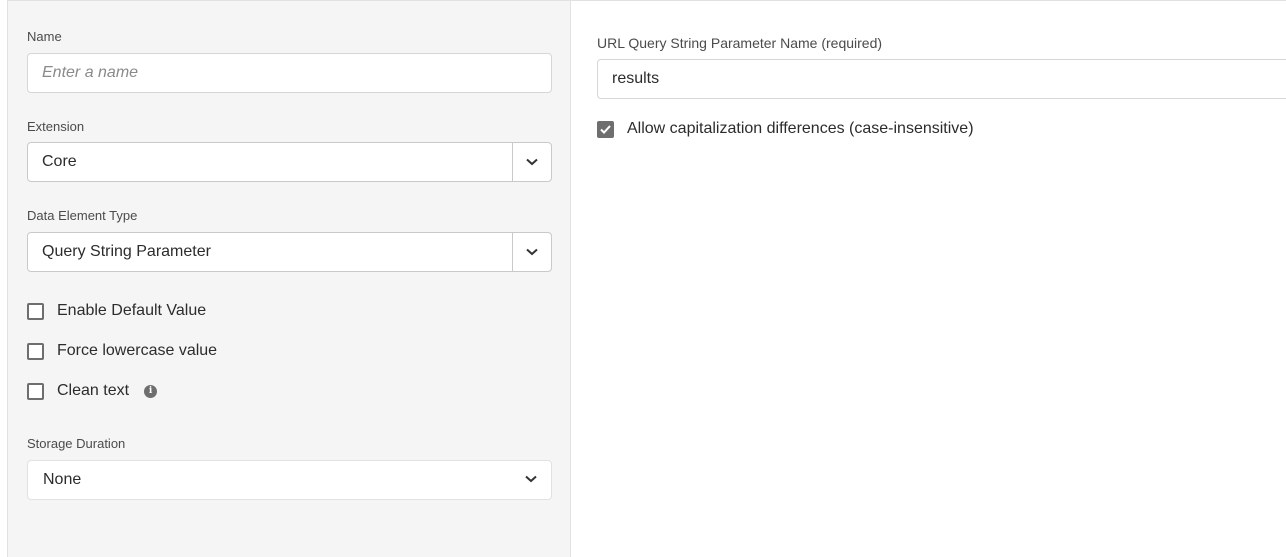 This screenshot has width=1286, height=557. What do you see at coordinates (289, 480) in the screenshot?
I see `storage-duration-select: None` at bounding box center [289, 480].